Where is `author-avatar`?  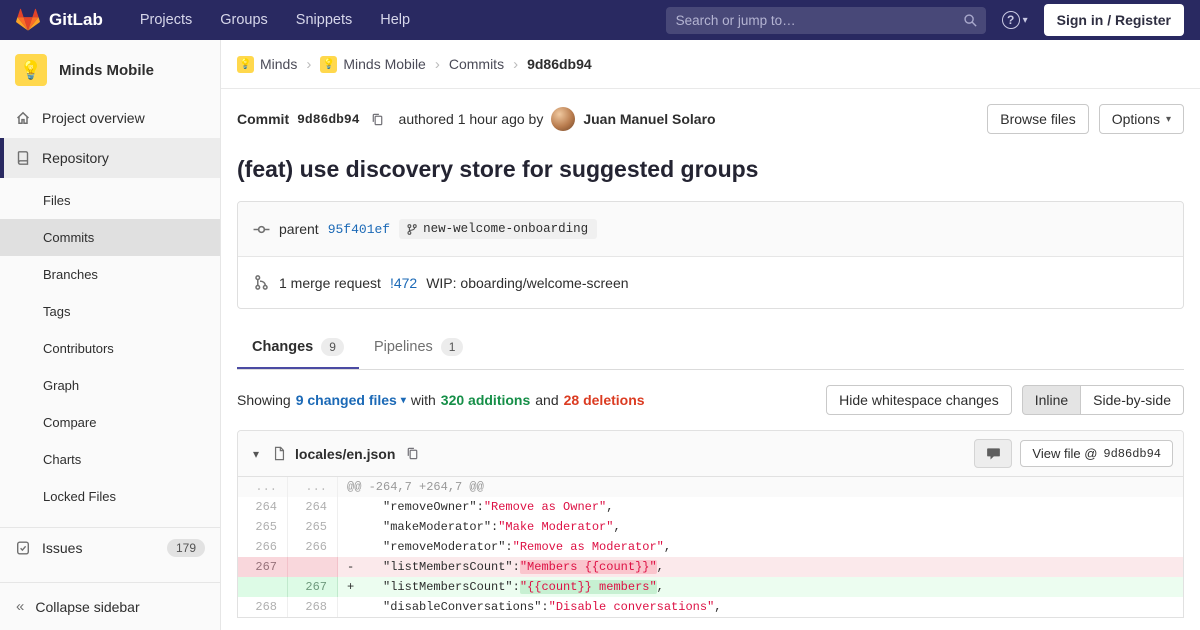
author-avatar is located at coordinates (563, 119).